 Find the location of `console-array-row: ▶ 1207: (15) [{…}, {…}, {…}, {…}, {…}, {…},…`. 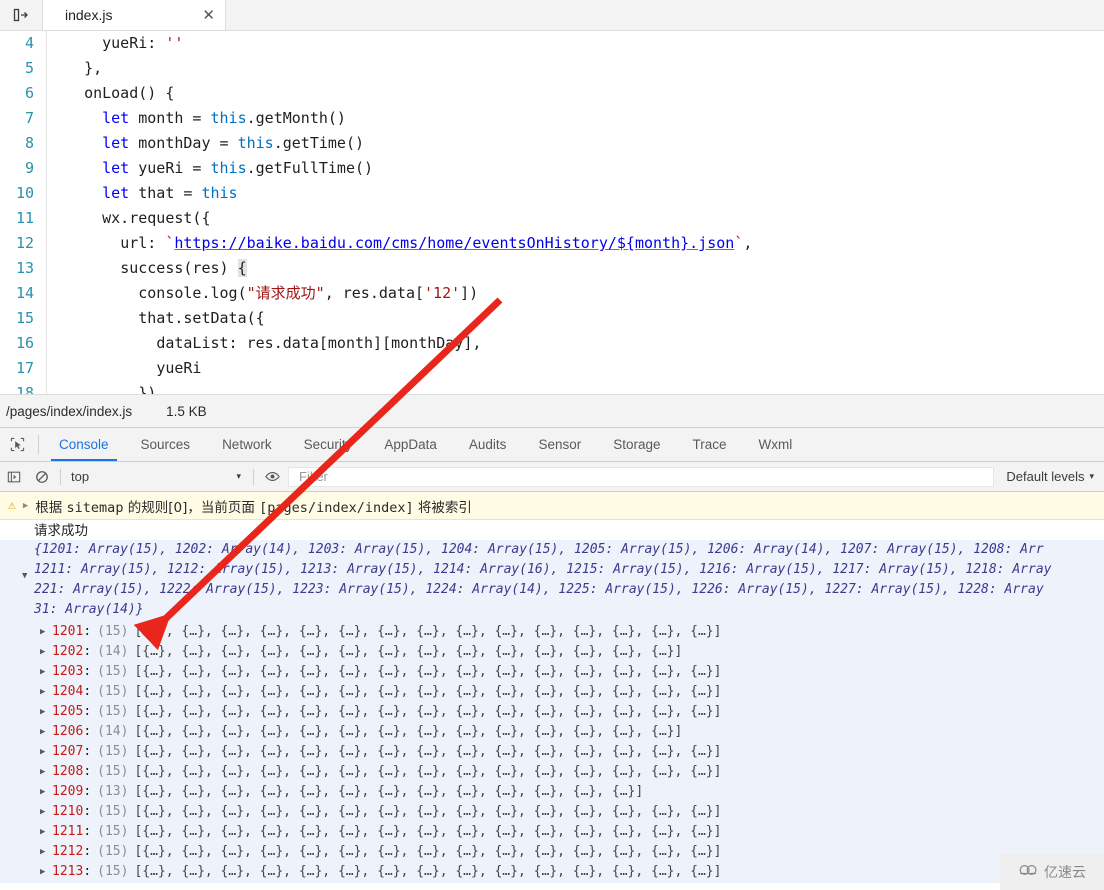

console-array-row: ▶ 1207: (15) [{…}, {…}, {…}, {…}, {…}, {…},… is located at coordinates (552, 752).